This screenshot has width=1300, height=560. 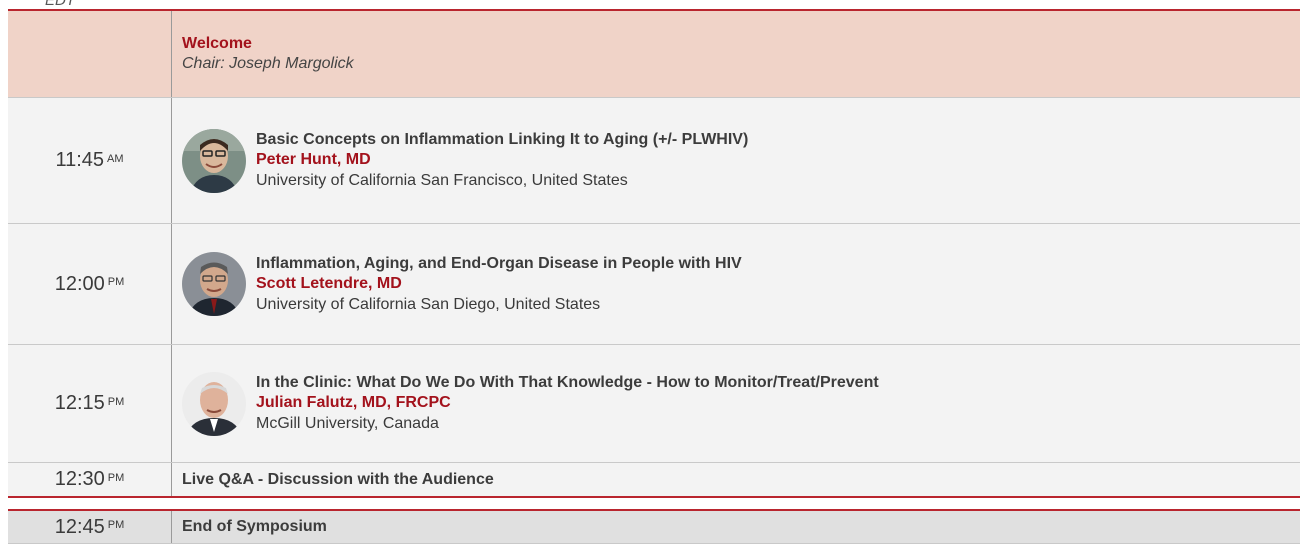 What do you see at coordinates (654, 526) in the screenshot?
I see `end-row: 12:45 PM End of Symposium` at bounding box center [654, 526].